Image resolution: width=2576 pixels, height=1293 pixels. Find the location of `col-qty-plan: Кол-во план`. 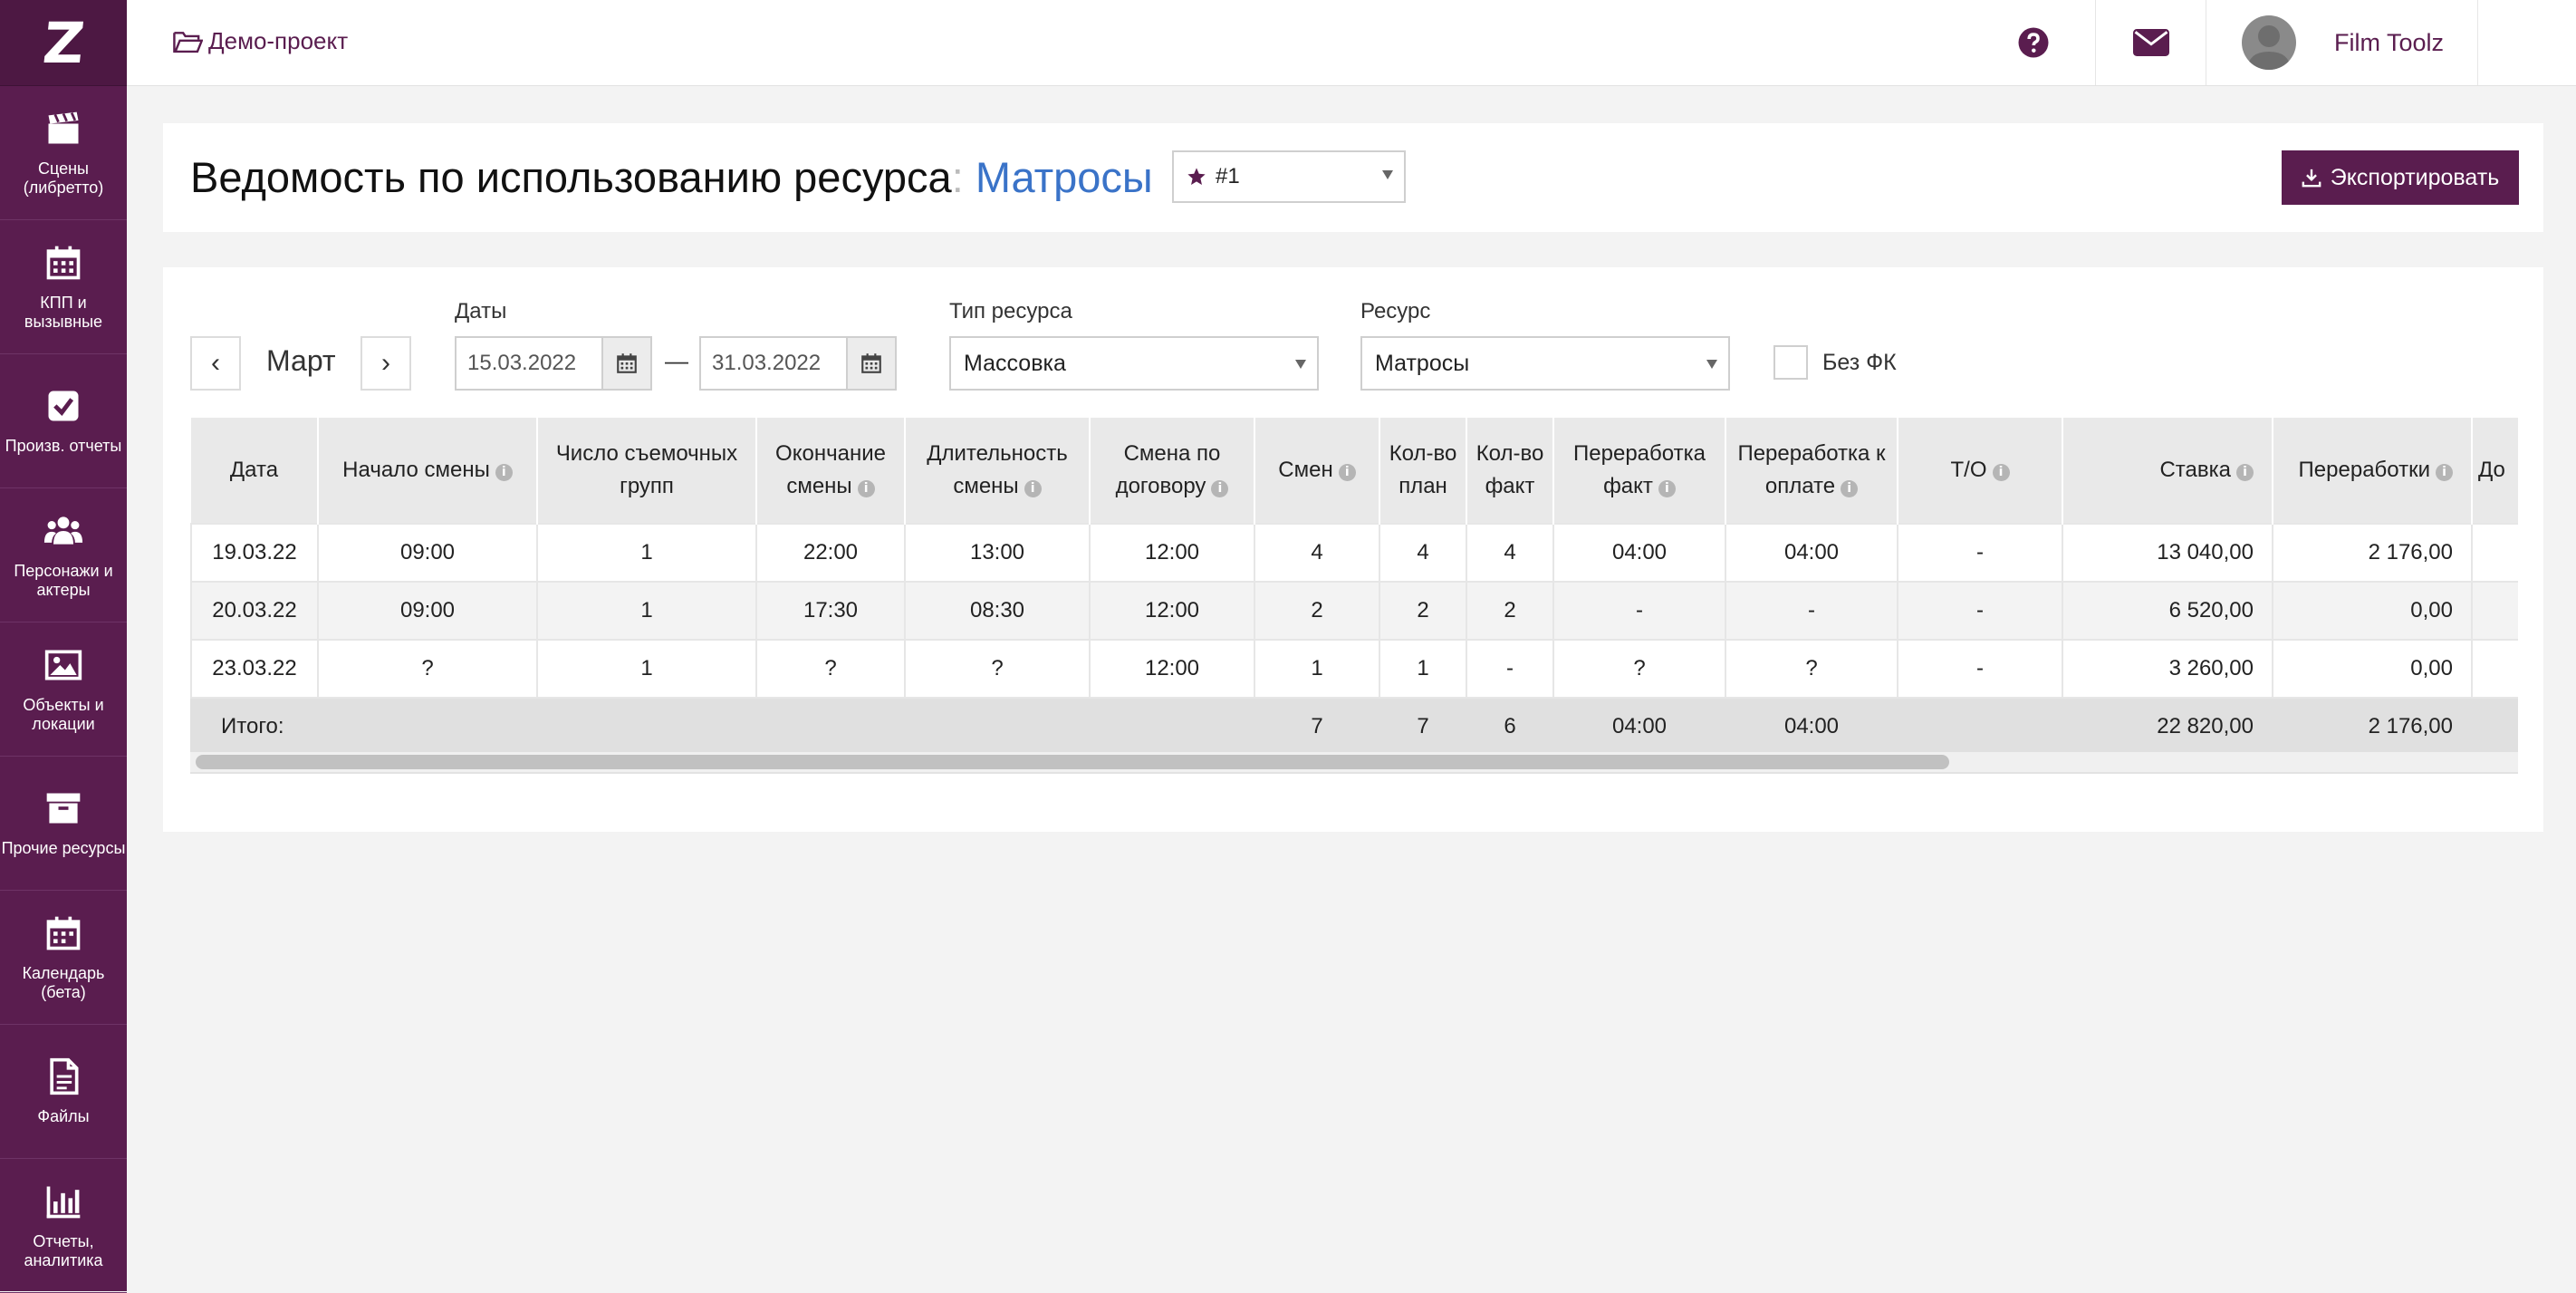

col-qty-plan: Кол-во план is located at coordinates (1423, 471).